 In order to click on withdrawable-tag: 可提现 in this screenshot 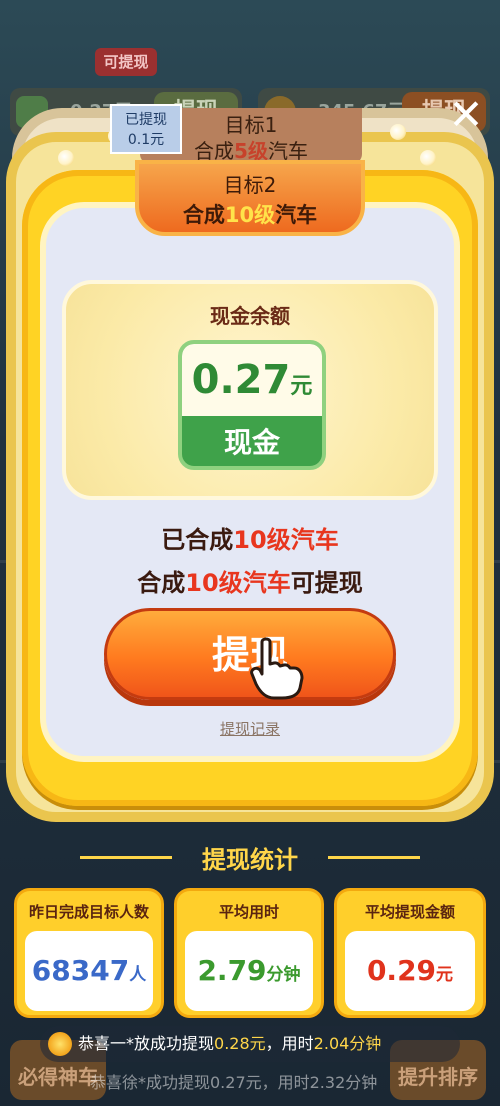, I will do `click(126, 62)`.